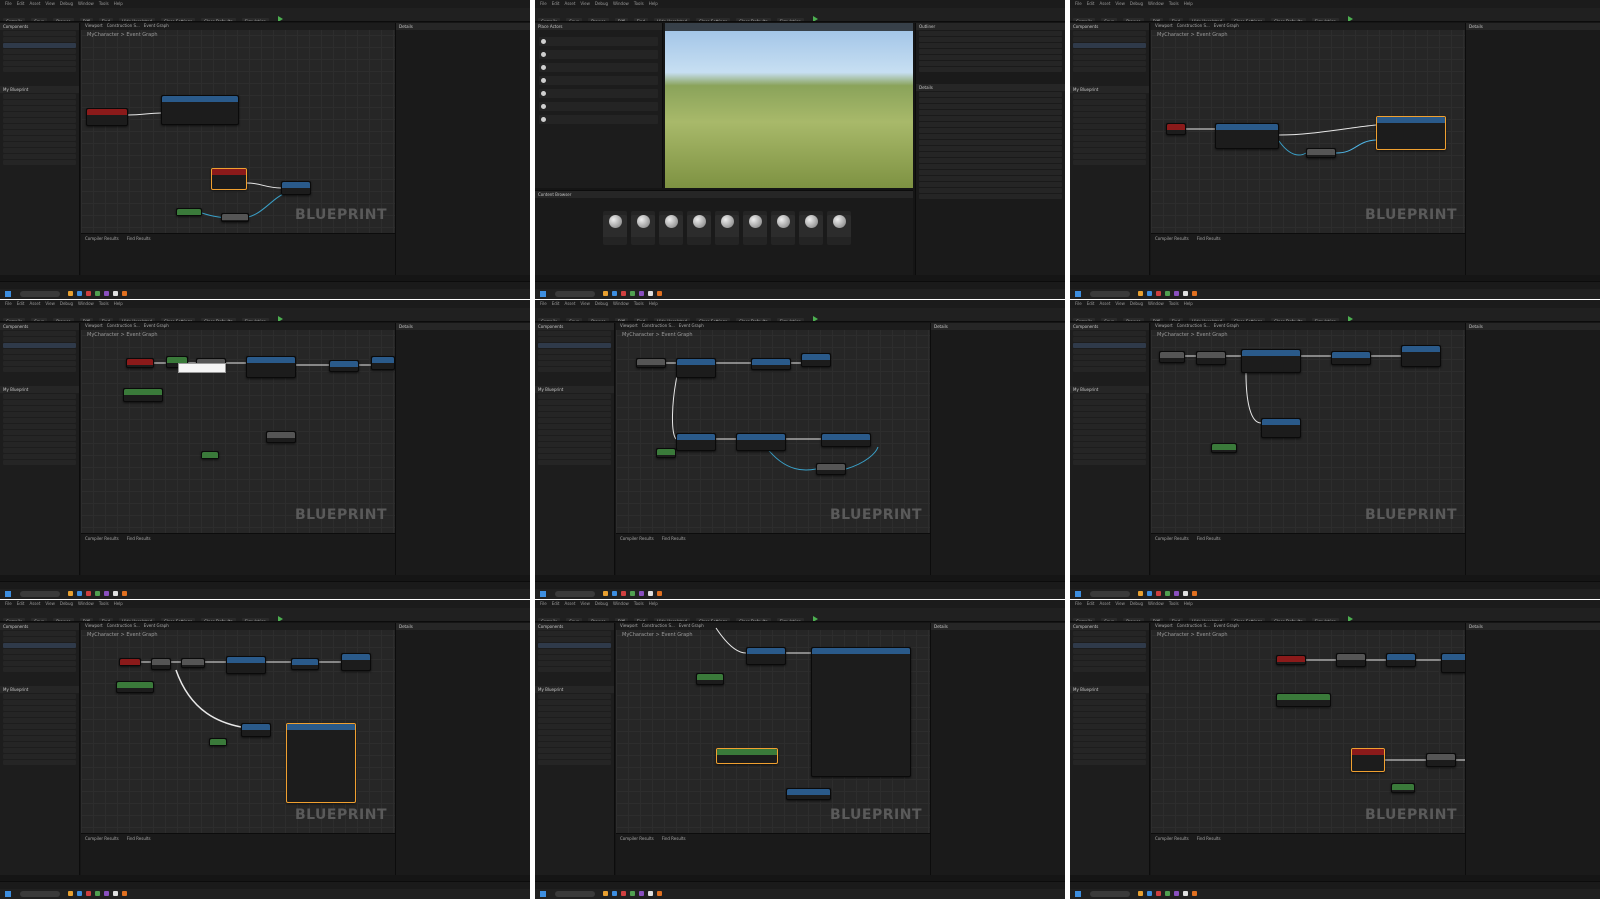 The height and width of the screenshot is (899, 1600). Describe the element at coordinates (1156, 303) in the screenshot. I see `menu-item: Window` at that location.